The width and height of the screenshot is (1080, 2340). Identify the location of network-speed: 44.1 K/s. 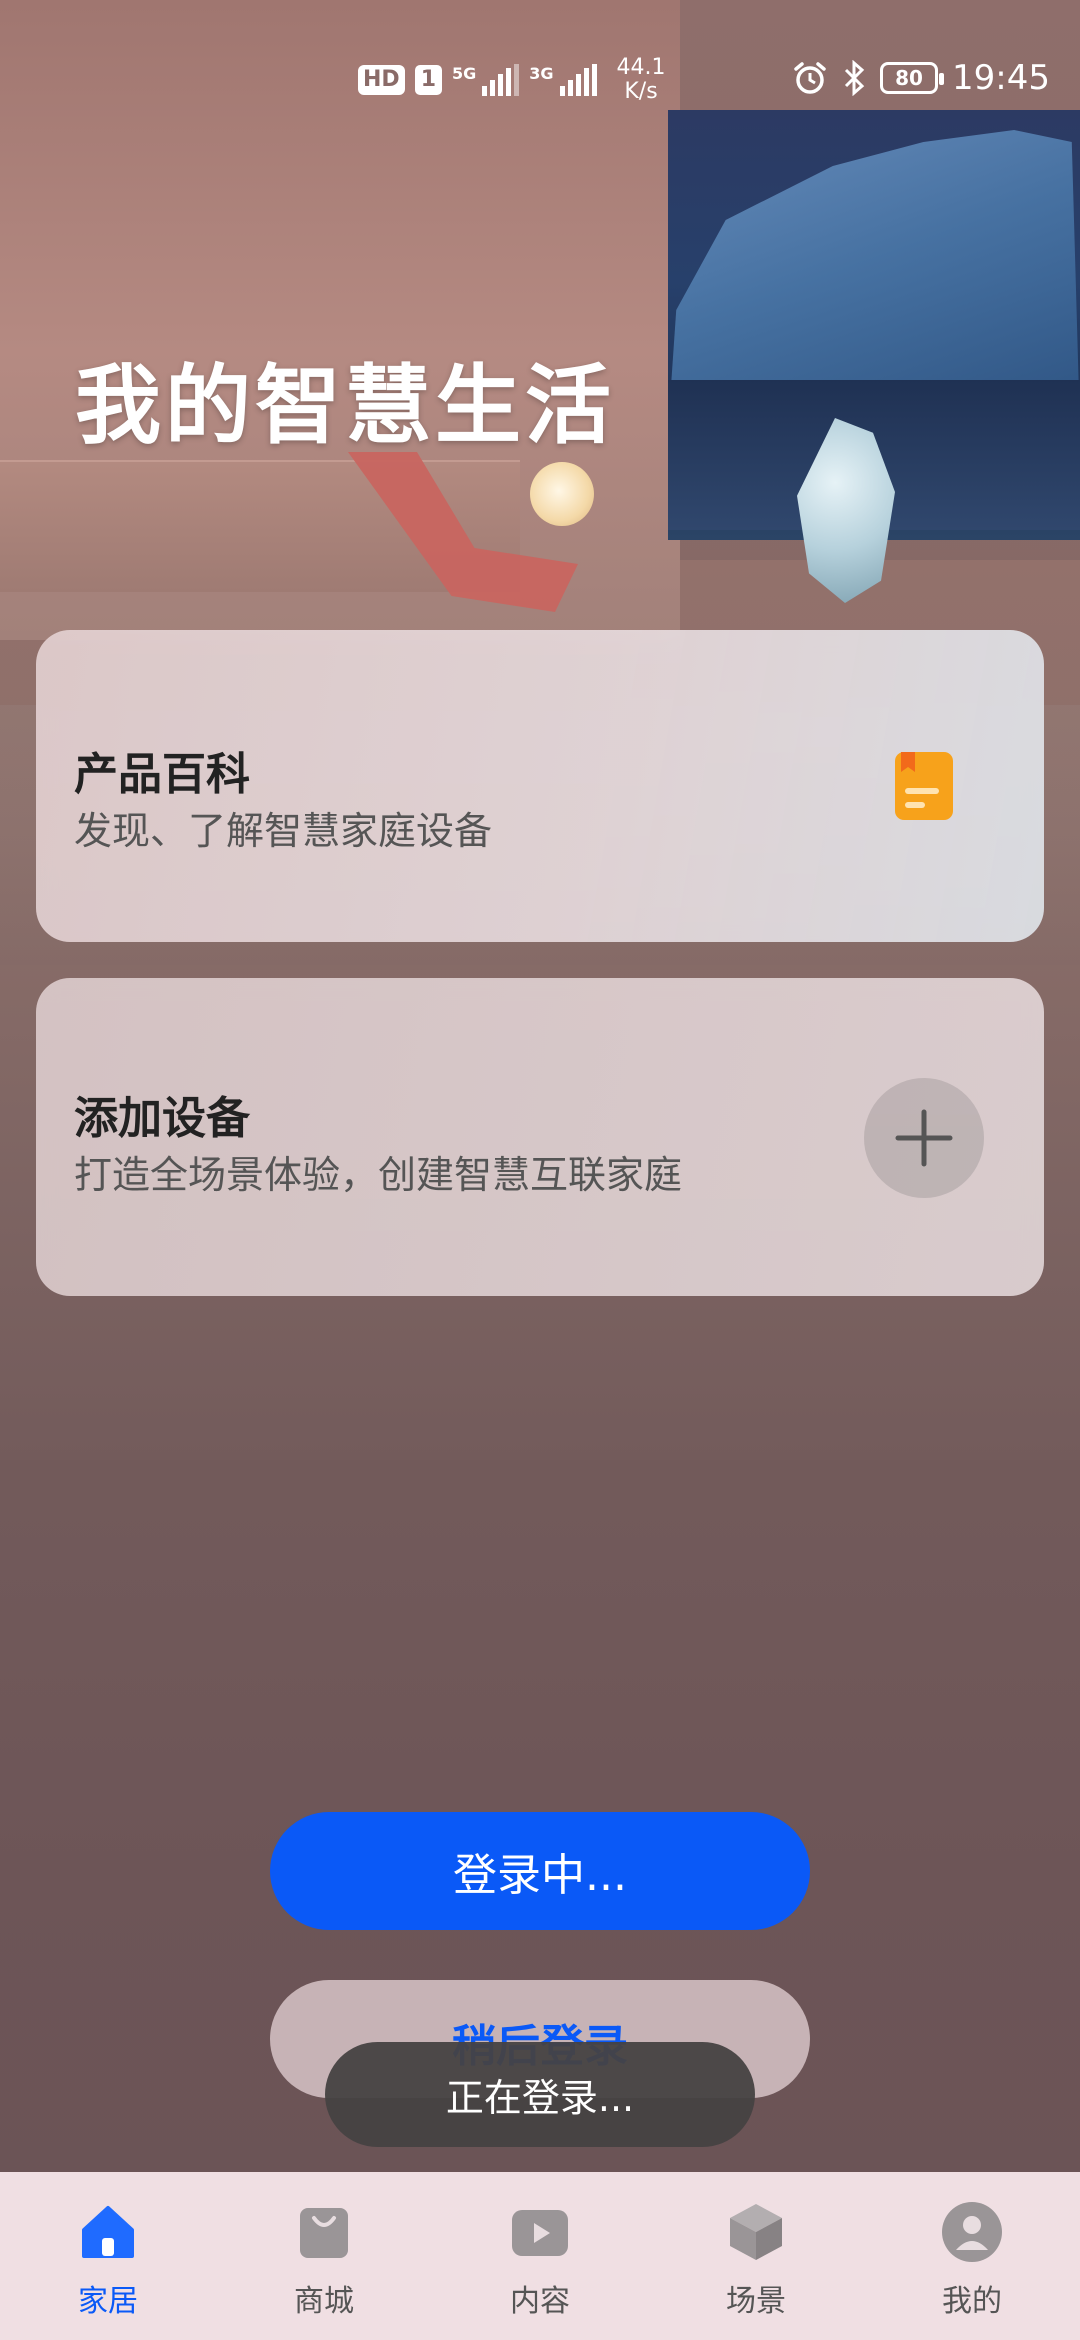
(641, 80).